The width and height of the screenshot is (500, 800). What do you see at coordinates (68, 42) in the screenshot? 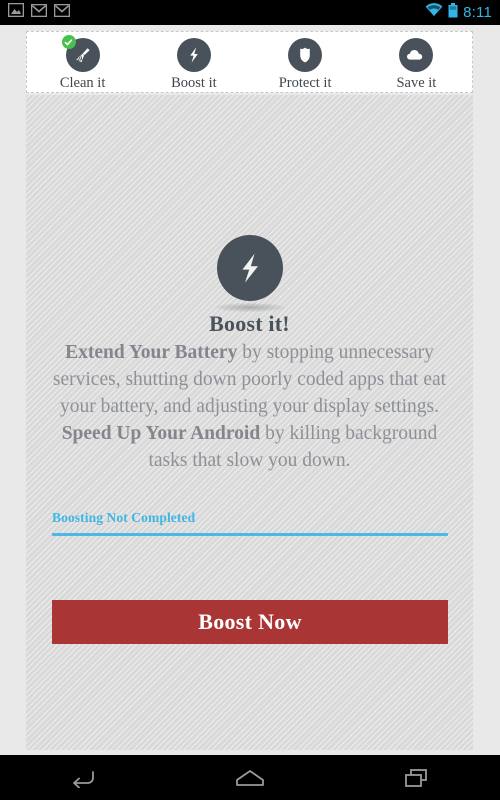
I see `check-badge-icon` at bounding box center [68, 42].